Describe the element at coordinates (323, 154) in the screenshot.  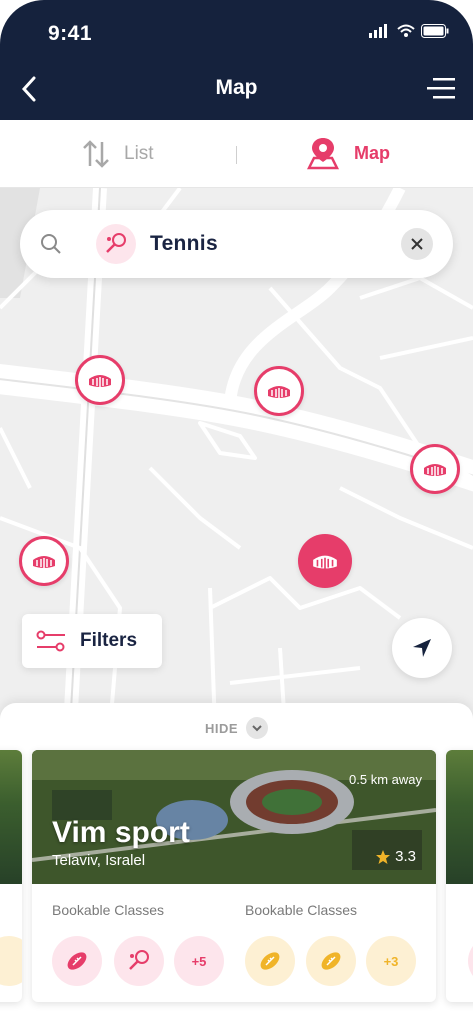
I see `map-pin-icon` at that location.